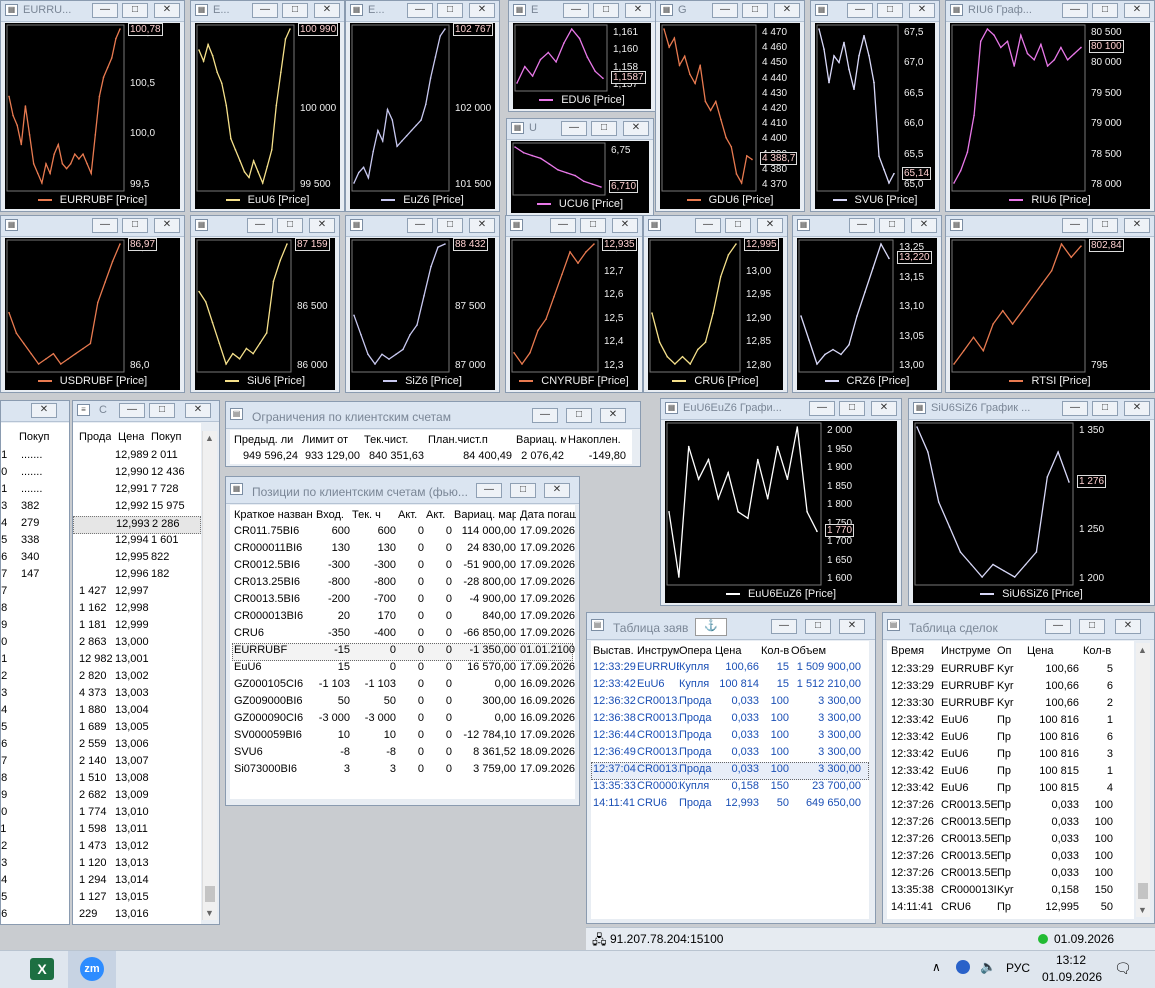 Image resolution: width=1155 pixels, height=988 pixels. Describe the element at coordinates (1098, 669) in the screenshot. I see `deal-cell: 5` at that location.